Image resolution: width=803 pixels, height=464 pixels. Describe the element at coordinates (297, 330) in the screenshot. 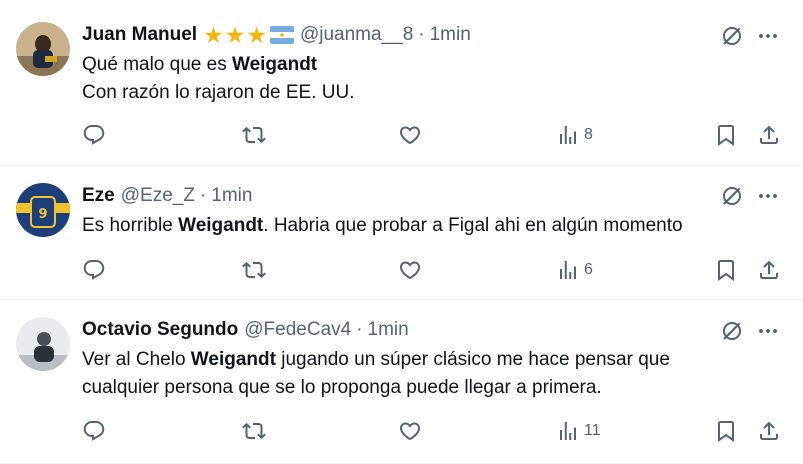

I see `author-handle: @FedeCav4` at that location.